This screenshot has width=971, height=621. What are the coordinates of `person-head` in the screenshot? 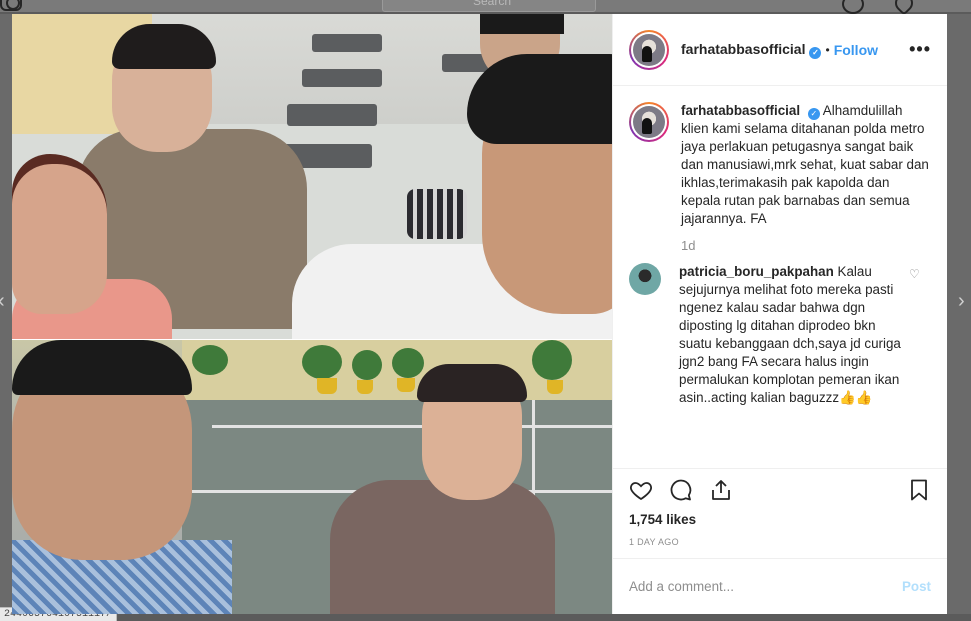 It's located at (59, 239).